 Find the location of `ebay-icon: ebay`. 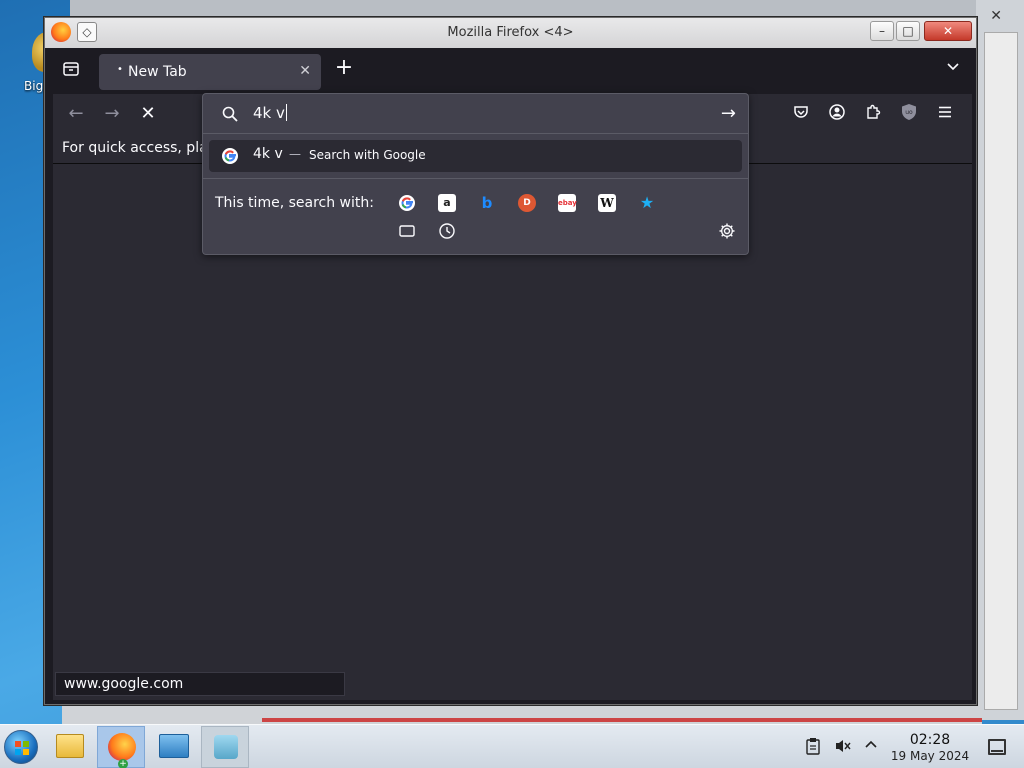

ebay-icon: ebay is located at coordinates (567, 203).